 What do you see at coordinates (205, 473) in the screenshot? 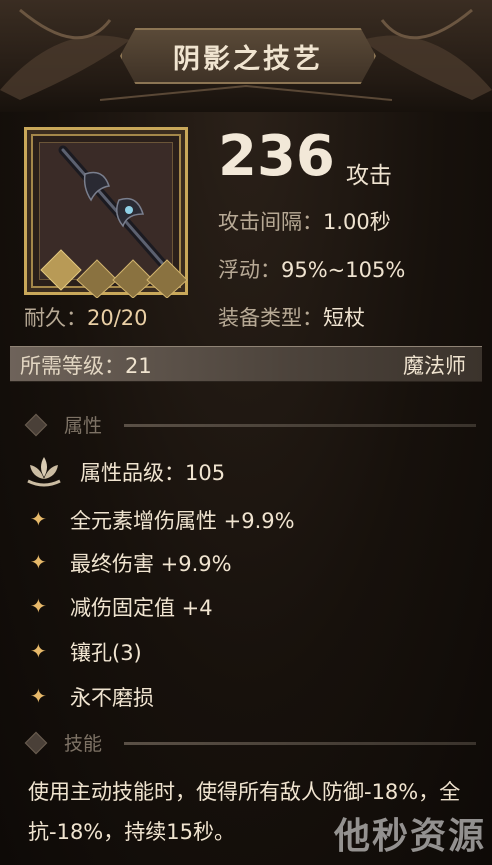
I see `grade-value: 105` at bounding box center [205, 473].